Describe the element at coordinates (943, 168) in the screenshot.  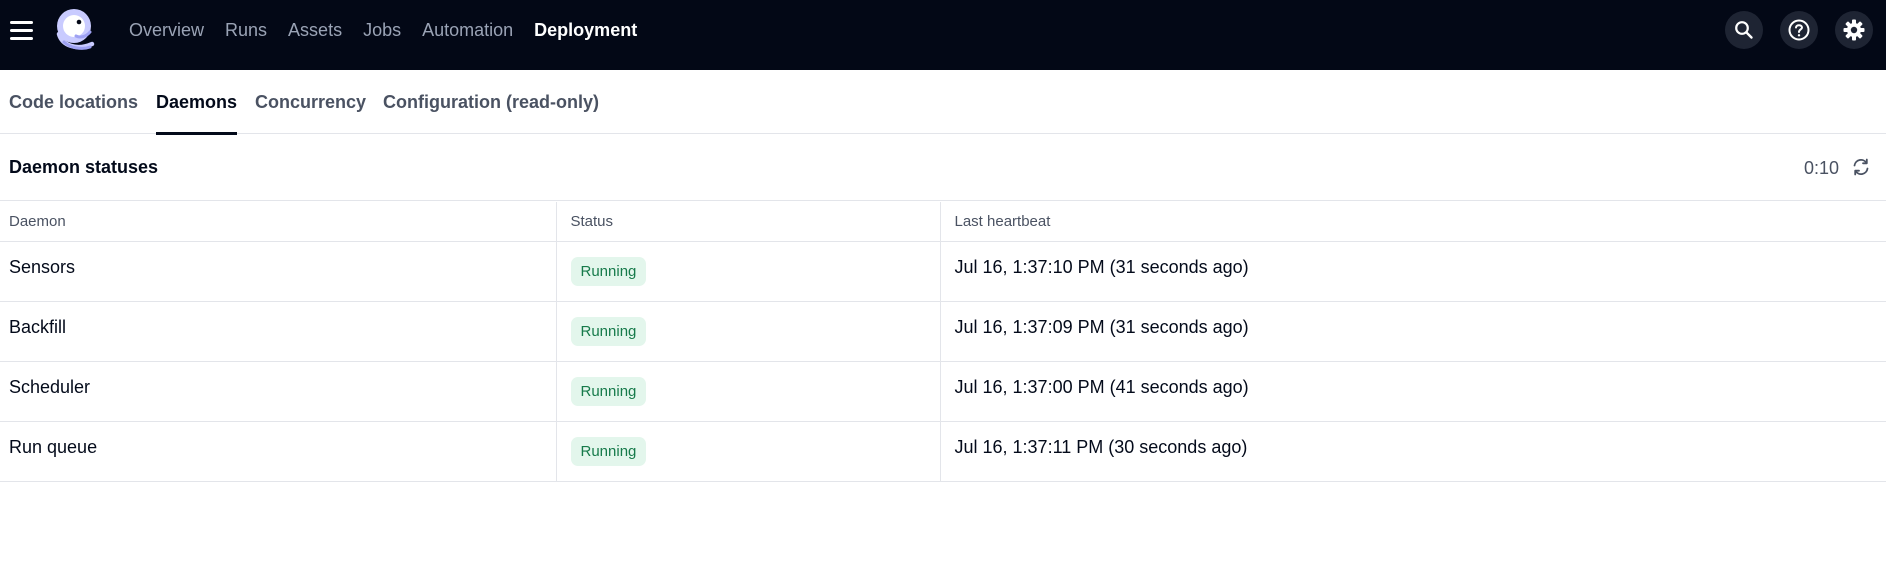
I see `daemon-statuses-header: Daemon statuses 0:10` at that location.